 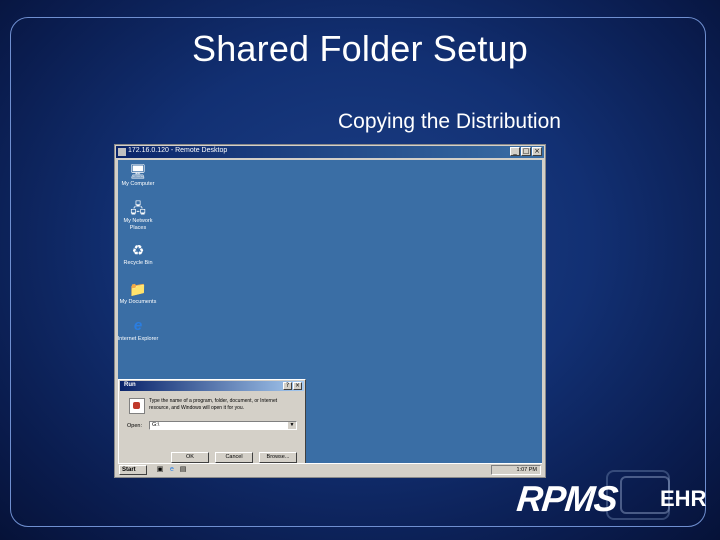 What do you see at coordinates (133, 470) in the screenshot?
I see `start-button: Start` at bounding box center [133, 470].